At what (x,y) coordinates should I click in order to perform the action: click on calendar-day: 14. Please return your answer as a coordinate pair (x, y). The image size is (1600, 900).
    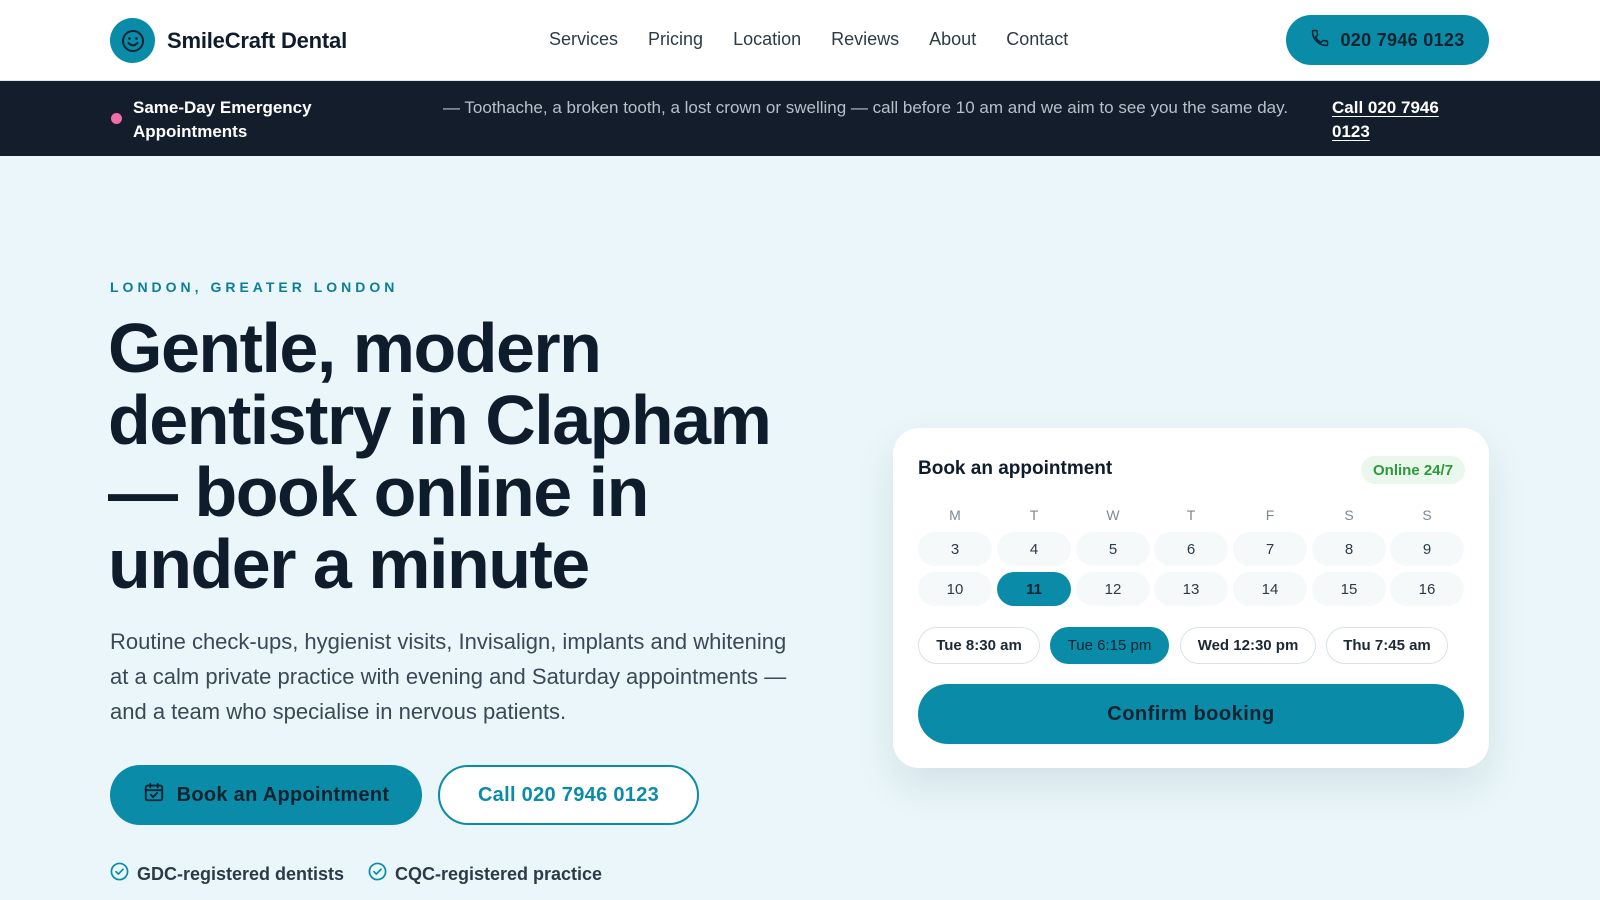
    Looking at the image, I should click on (1270, 589).